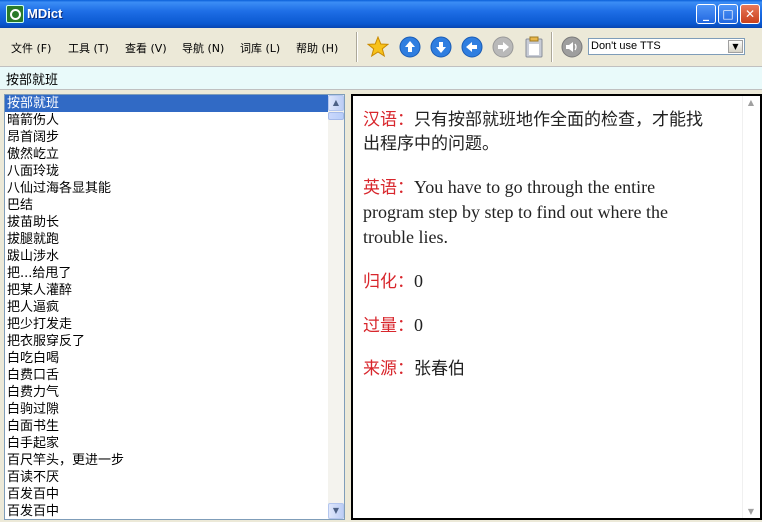  Describe the element at coordinates (418, 325) in the screenshot. I see `guoliang-value: 0` at that location.